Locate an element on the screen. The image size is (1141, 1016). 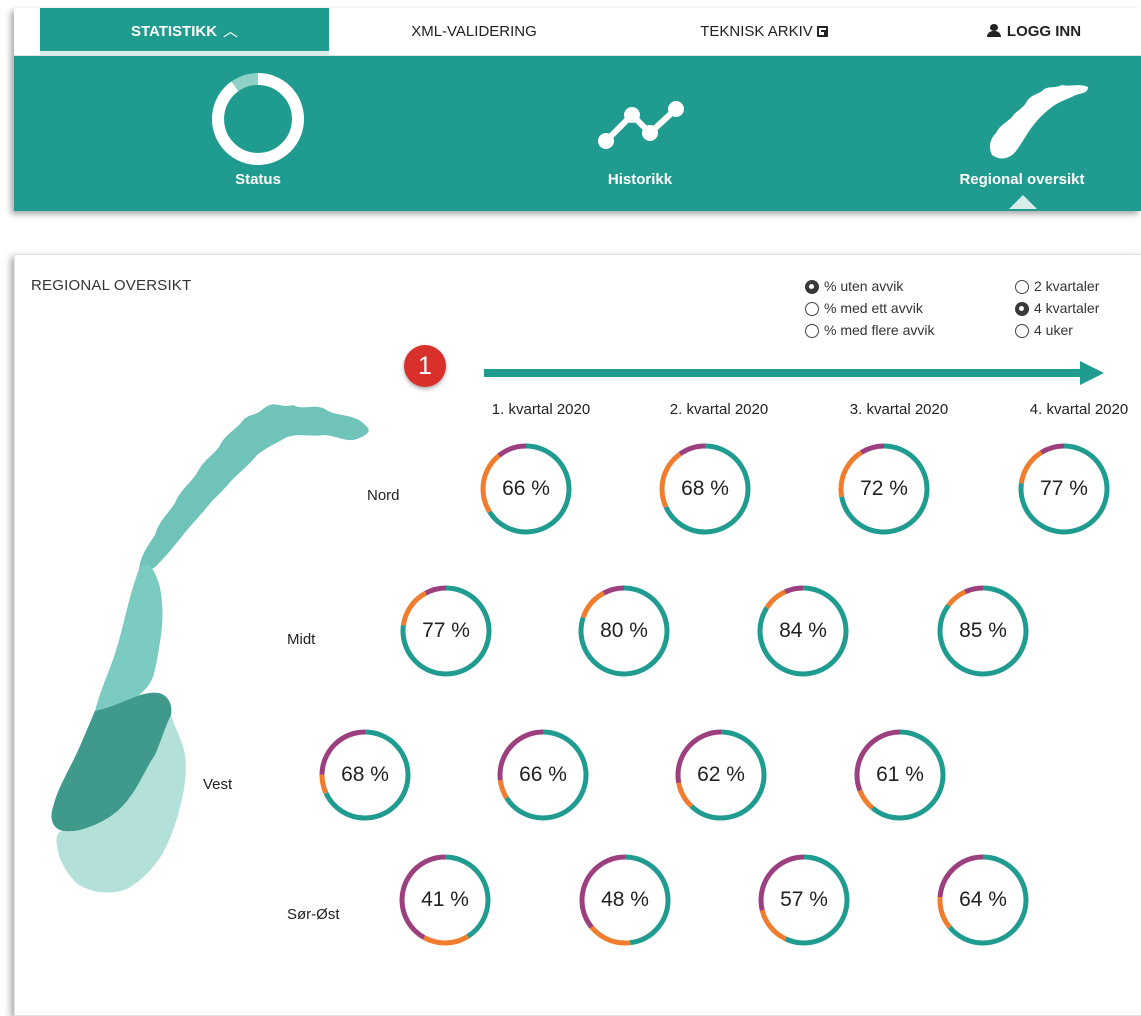
nav-statistikk: STATISTIKK ︿ is located at coordinates (184, 31).